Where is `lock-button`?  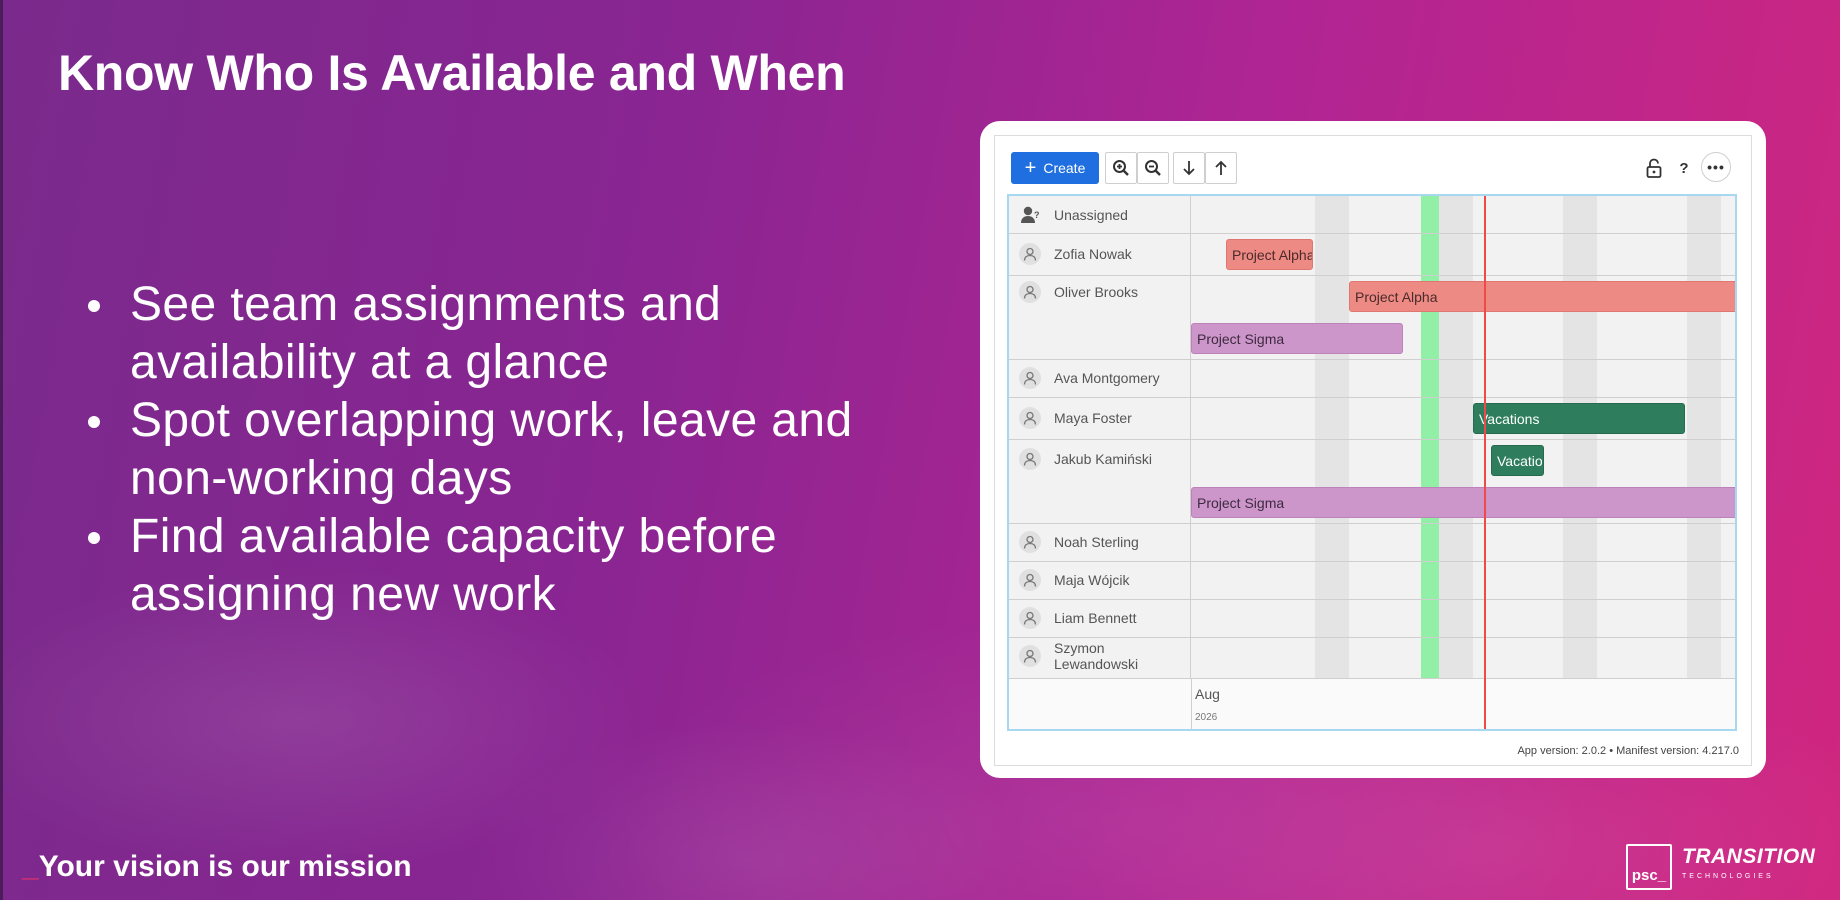
lock-button is located at coordinates (1654, 168).